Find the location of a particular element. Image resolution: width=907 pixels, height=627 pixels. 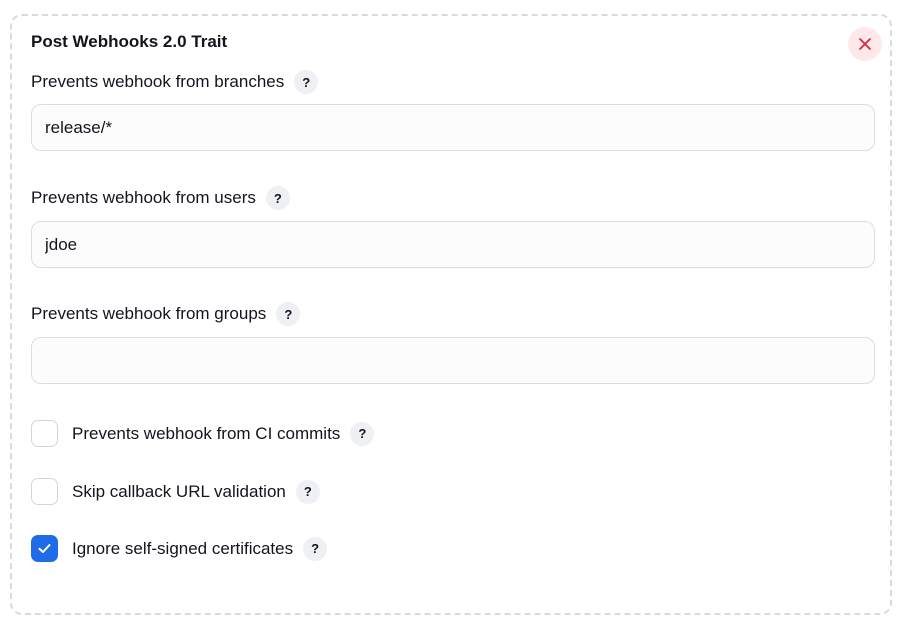

branches-help-icon: ? is located at coordinates (306, 82).